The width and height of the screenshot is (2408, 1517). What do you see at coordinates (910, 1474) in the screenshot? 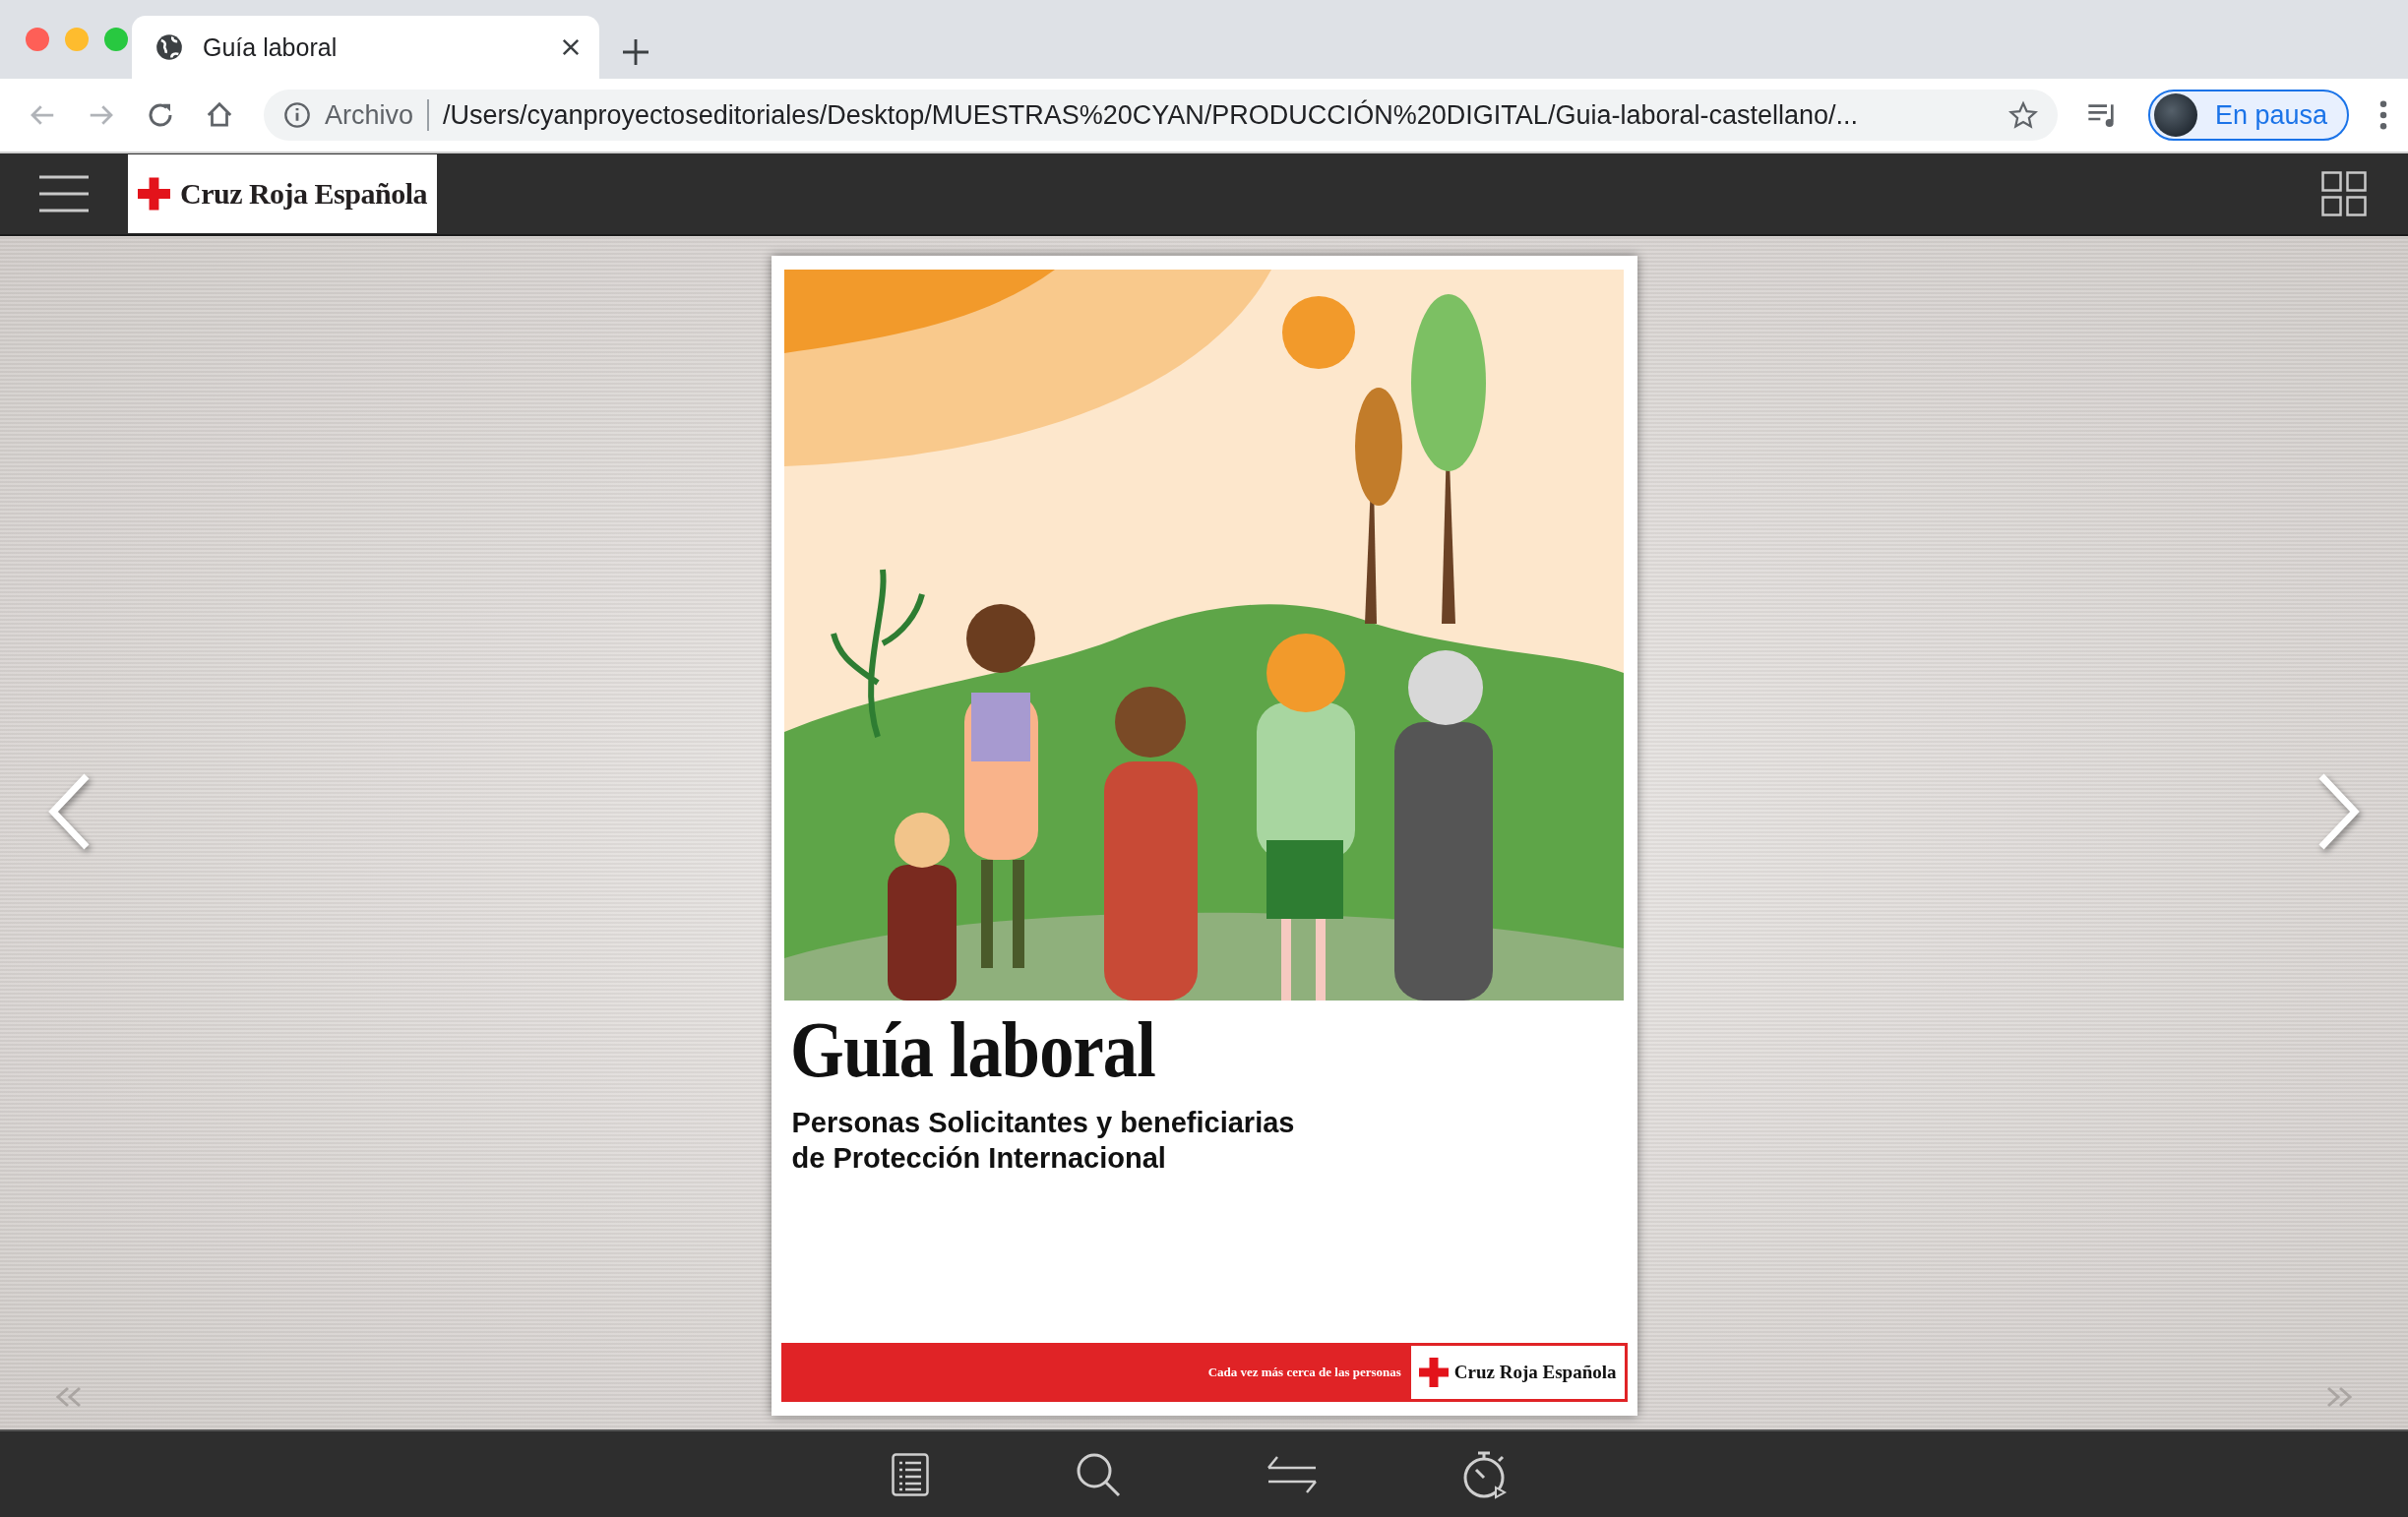
I see `table-of-contents-icon` at bounding box center [910, 1474].